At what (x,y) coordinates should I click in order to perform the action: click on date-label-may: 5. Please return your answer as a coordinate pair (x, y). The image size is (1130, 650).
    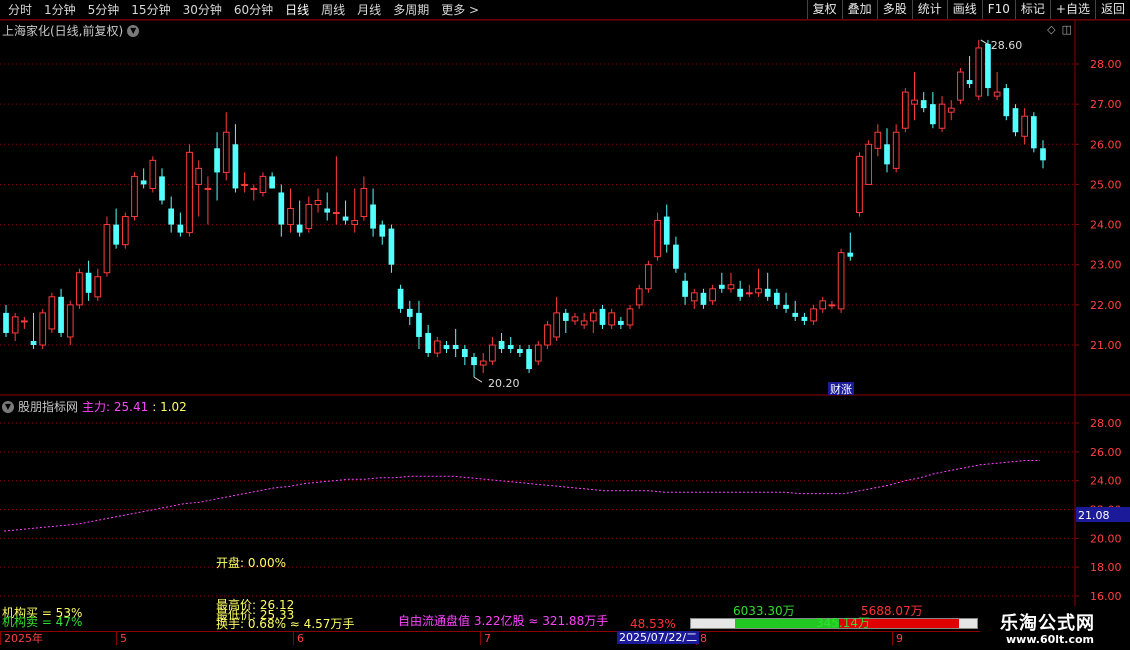
    Looking at the image, I should click on (121, 638).